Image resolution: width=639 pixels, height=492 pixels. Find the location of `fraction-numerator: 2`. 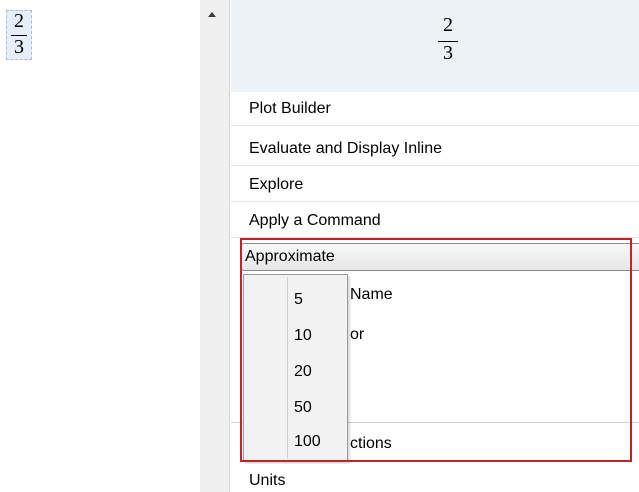

fraction-numerator: 2 is located at coordinates (19, 21).